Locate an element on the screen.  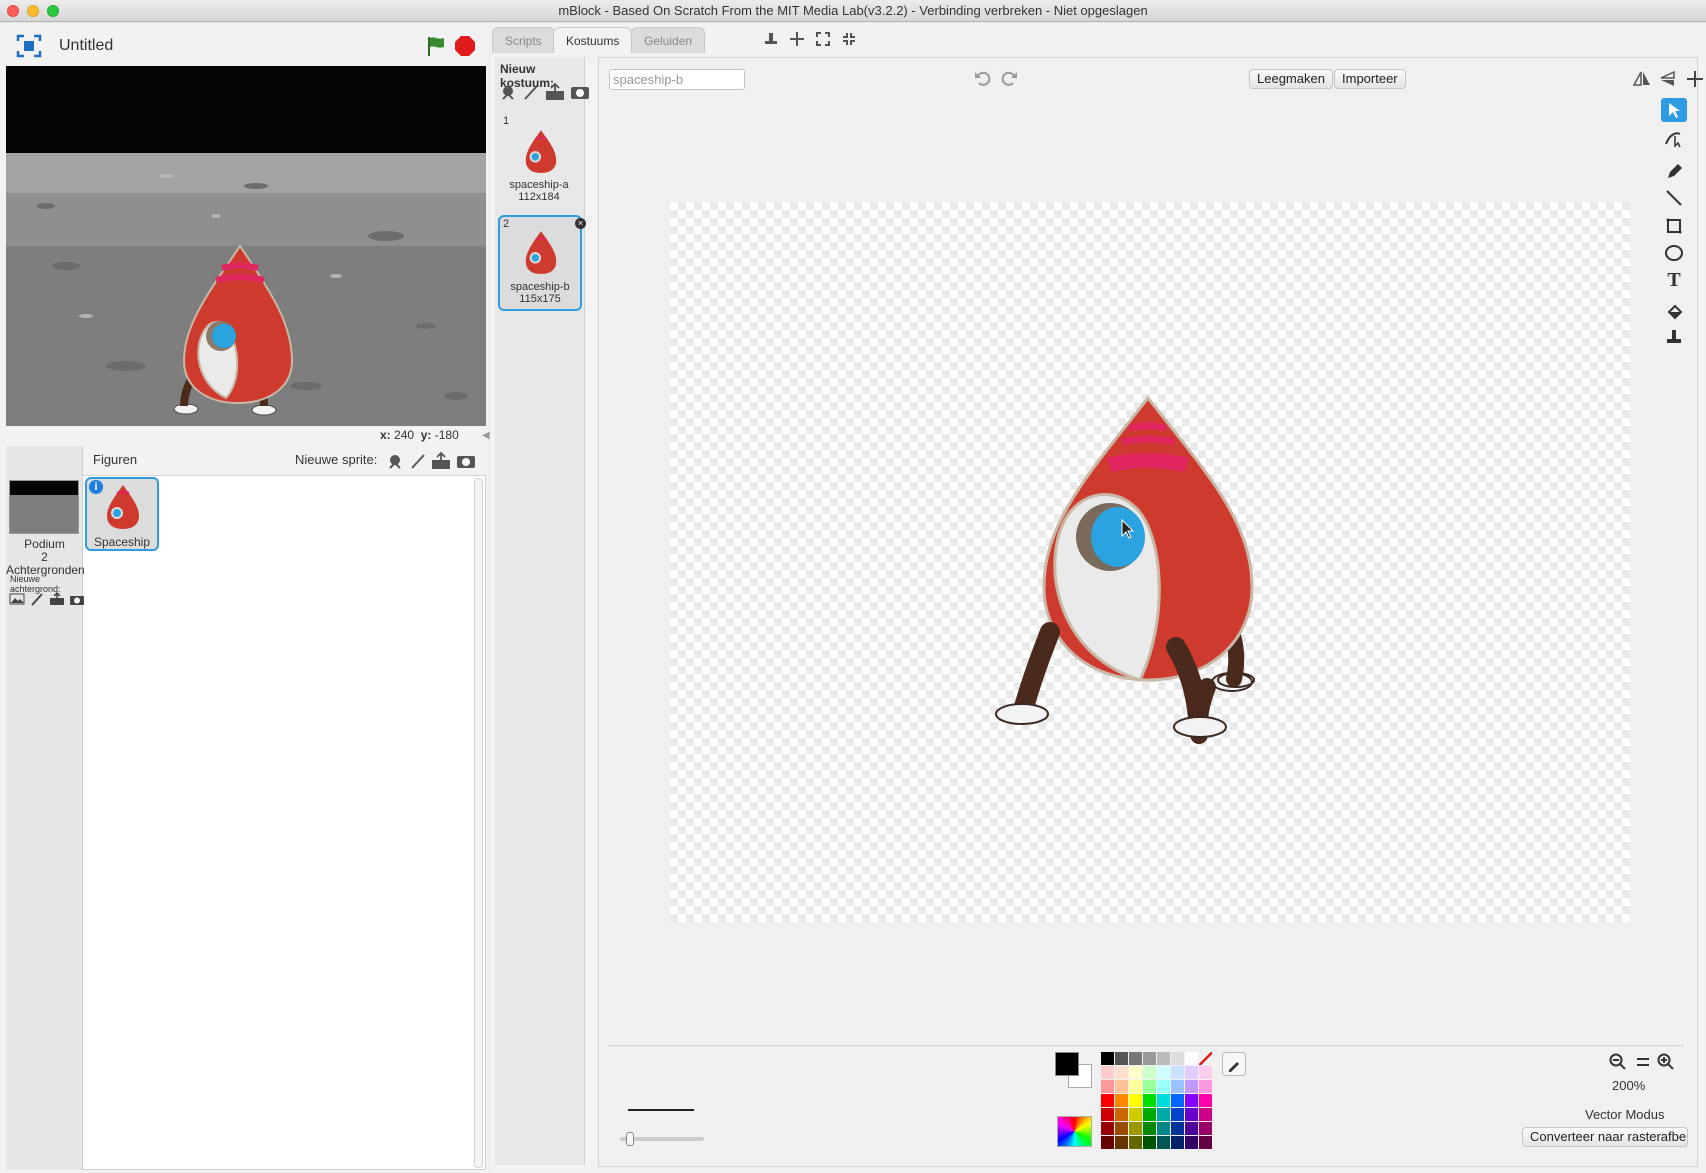
sprite-tile-spaceship: i Spaceship is located at coordinates (122, 514).